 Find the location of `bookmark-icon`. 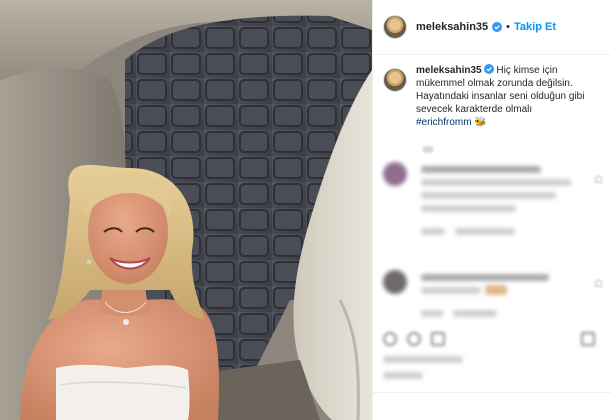

bookmark-icon is located at coordinates (588, 339).